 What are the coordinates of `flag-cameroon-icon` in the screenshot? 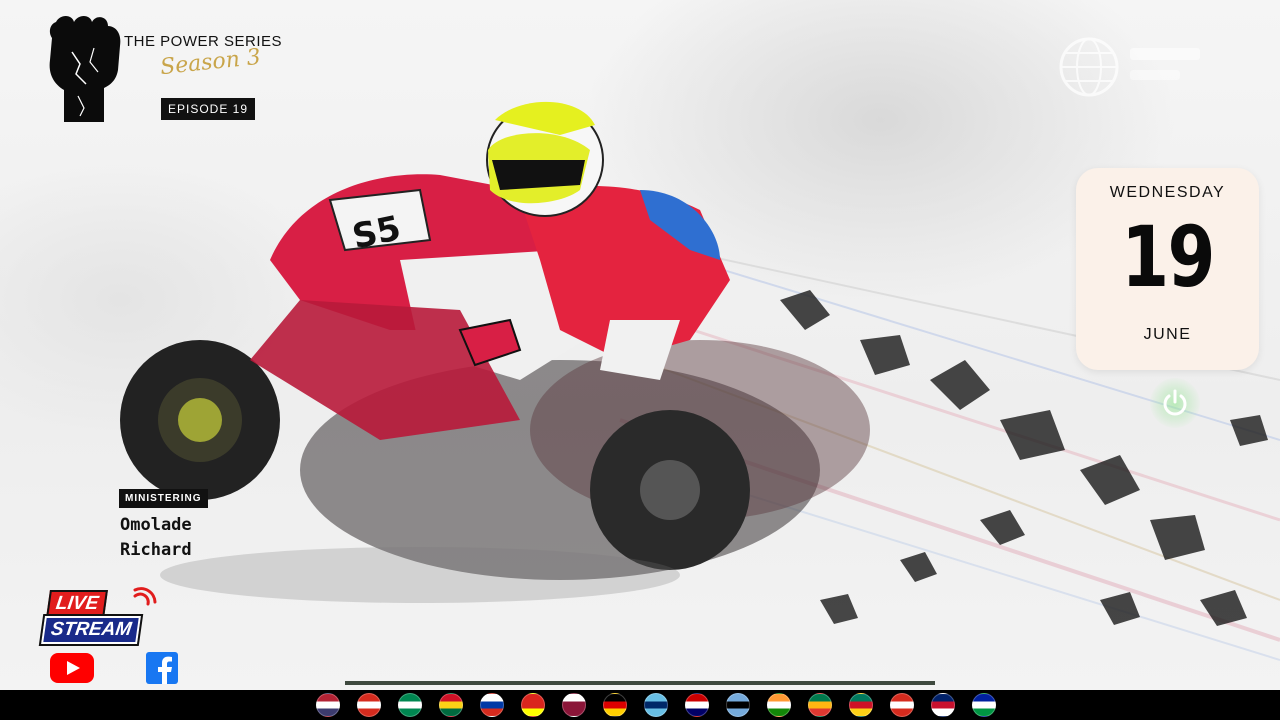 It's located at (861, 705).